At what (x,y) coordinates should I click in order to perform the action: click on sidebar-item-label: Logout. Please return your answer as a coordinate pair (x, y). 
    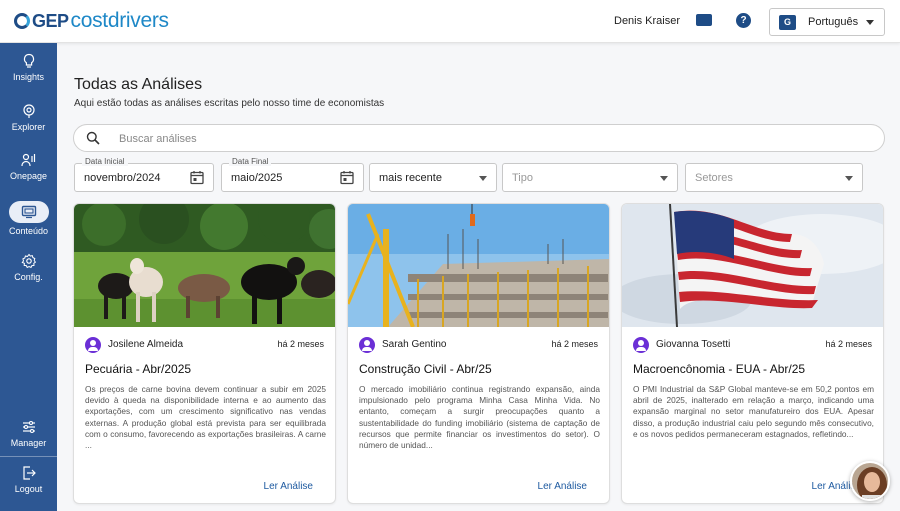
    Looking at the image, I should click on (28, 489).